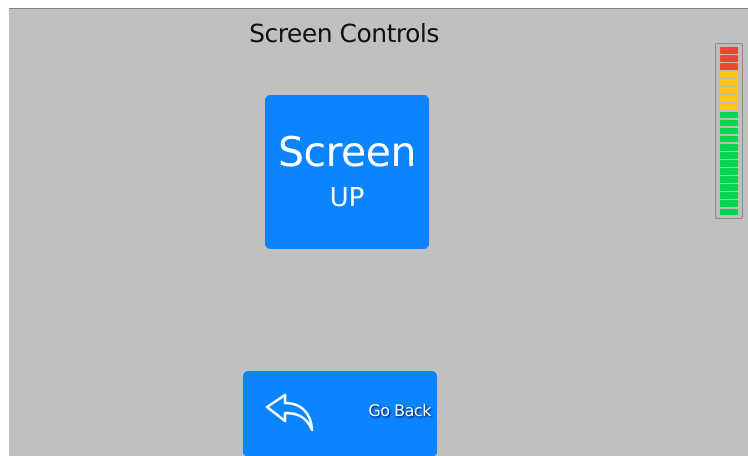  What do you see at coordinates (347, 172) in the screenshot?
I see `screen-up-button: Screen UP` at bounding box center [347, 172].